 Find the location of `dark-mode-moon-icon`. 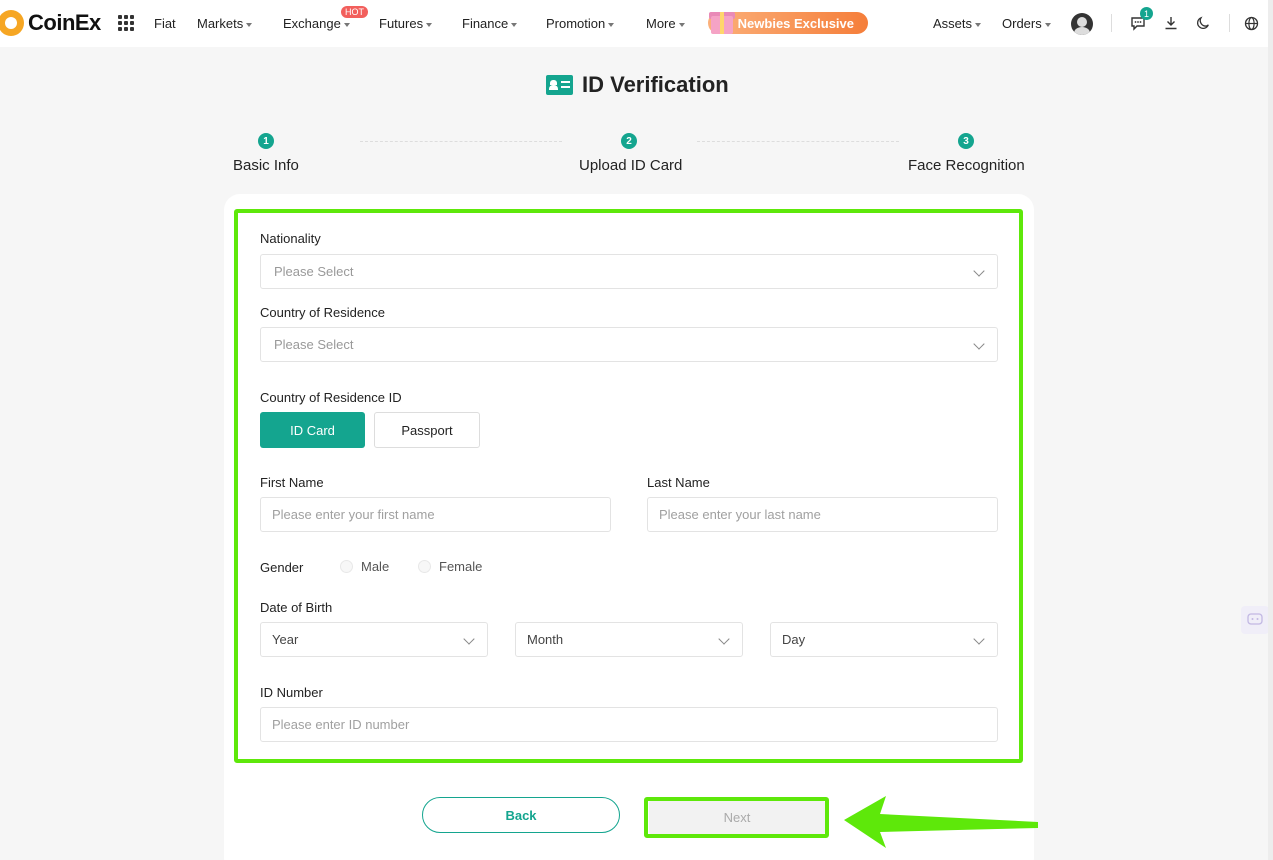

dark-mode-moon-icon is located at coordinates (1203, 23).